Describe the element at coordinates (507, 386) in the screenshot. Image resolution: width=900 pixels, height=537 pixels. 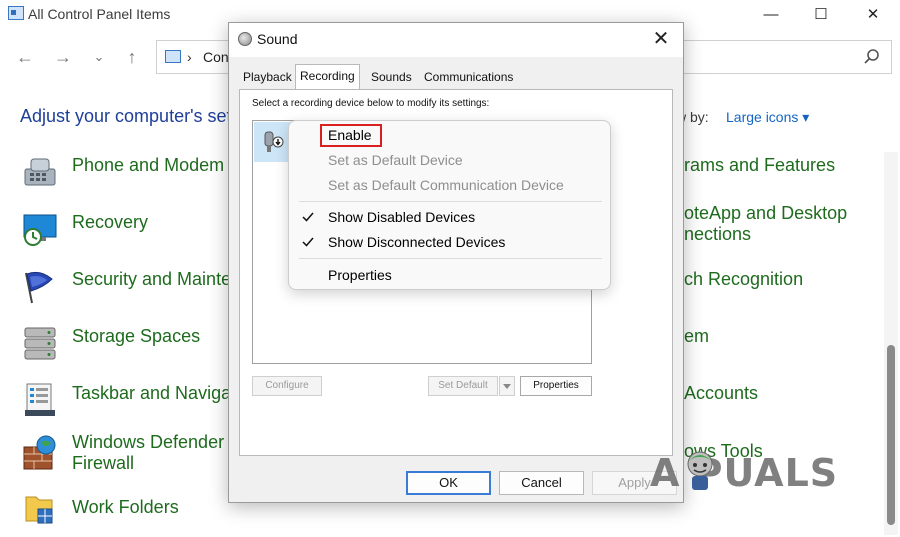
I see `set-default-dropdown-arrow` at that location.